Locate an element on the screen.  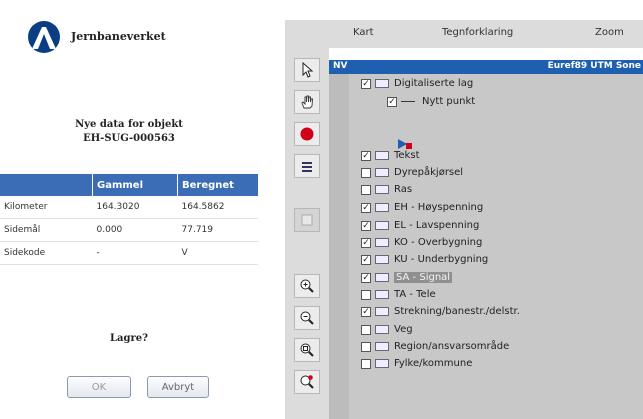
layer-row: Region/ansvarsområde is located at coordinates (435, 346).